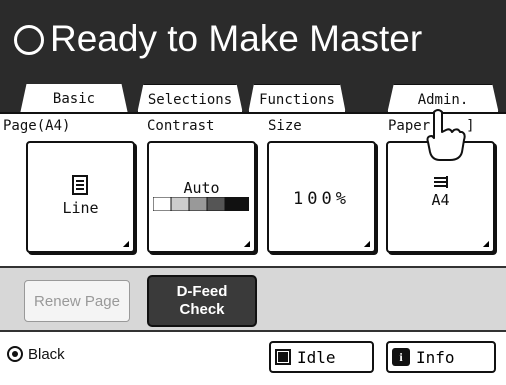 The width and height of the screenshot is (506, 385). I want to click on page-mode-button: Line ◢, so click(80, 197).